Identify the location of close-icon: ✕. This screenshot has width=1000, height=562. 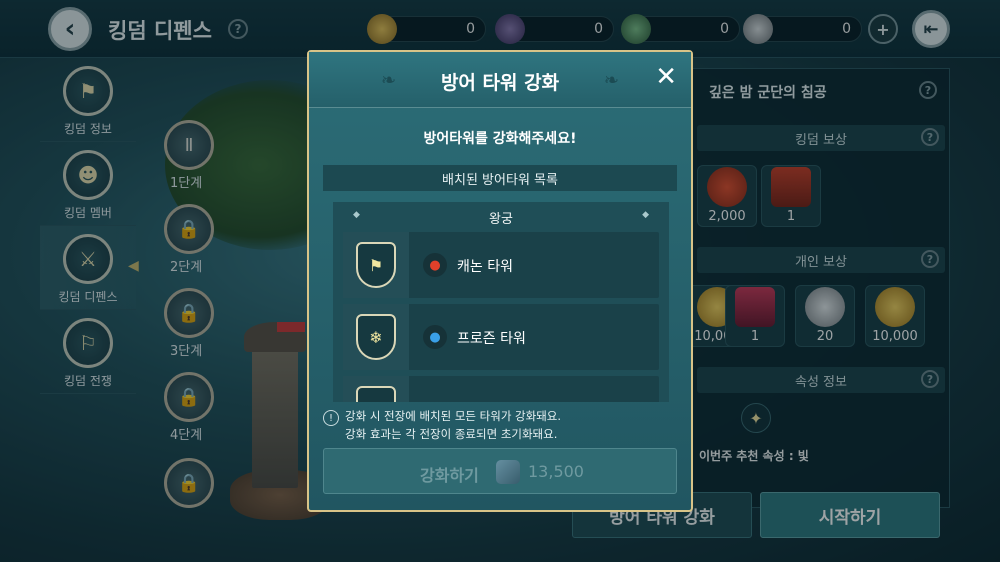
(666, 77).